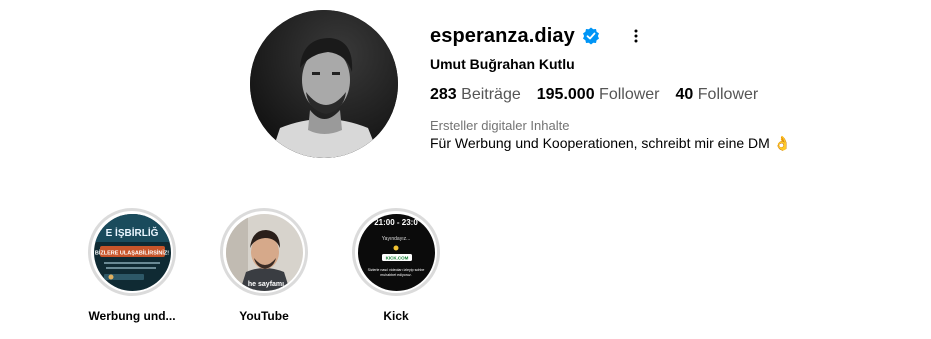  Describe the element at coordinates (500, 125) in the screenshot. I see `profile-category: Ersteller digitaler Inhalte` at that location.